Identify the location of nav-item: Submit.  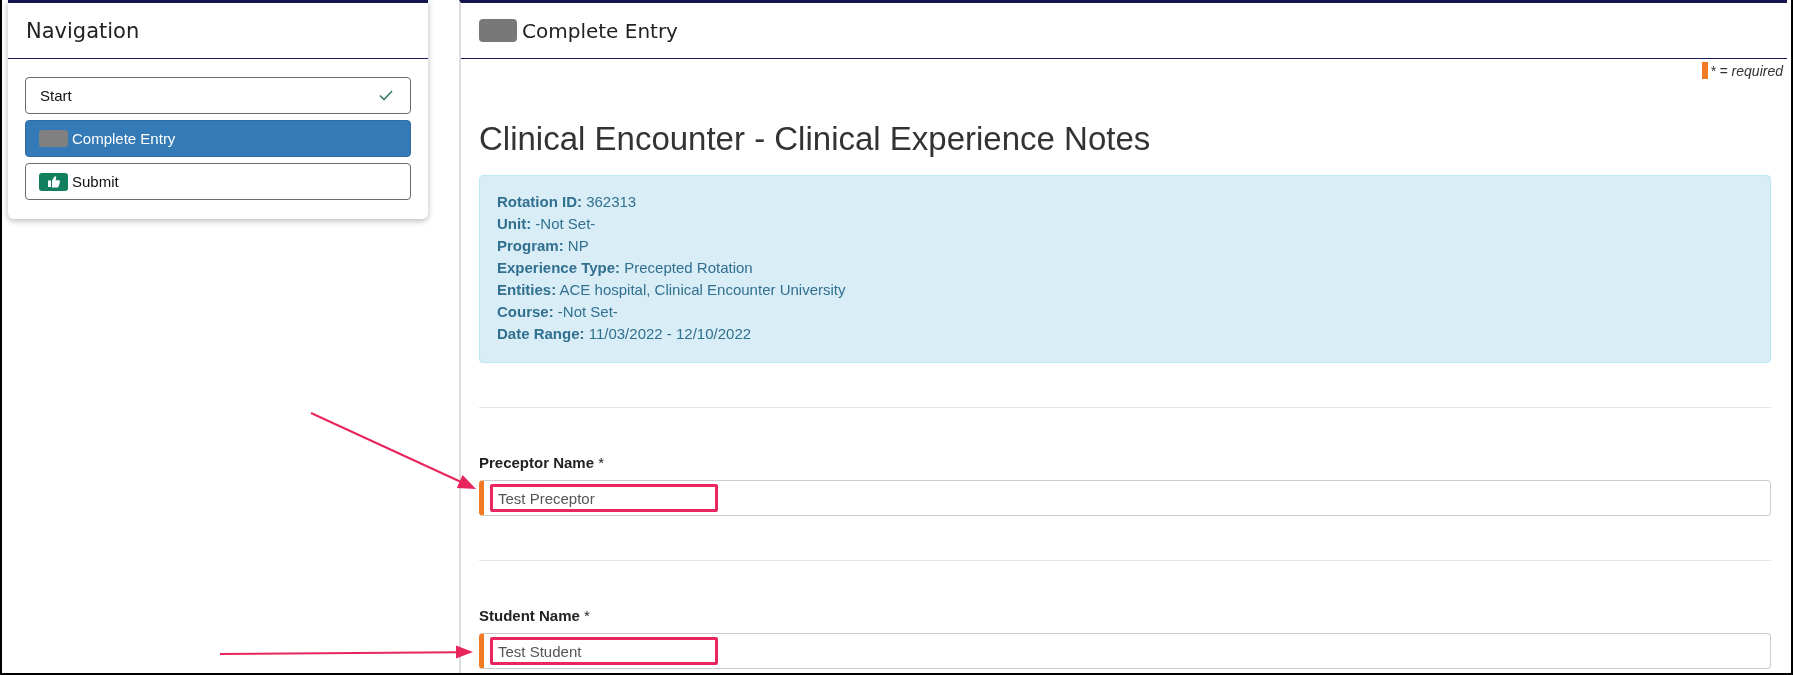
(218, 181).